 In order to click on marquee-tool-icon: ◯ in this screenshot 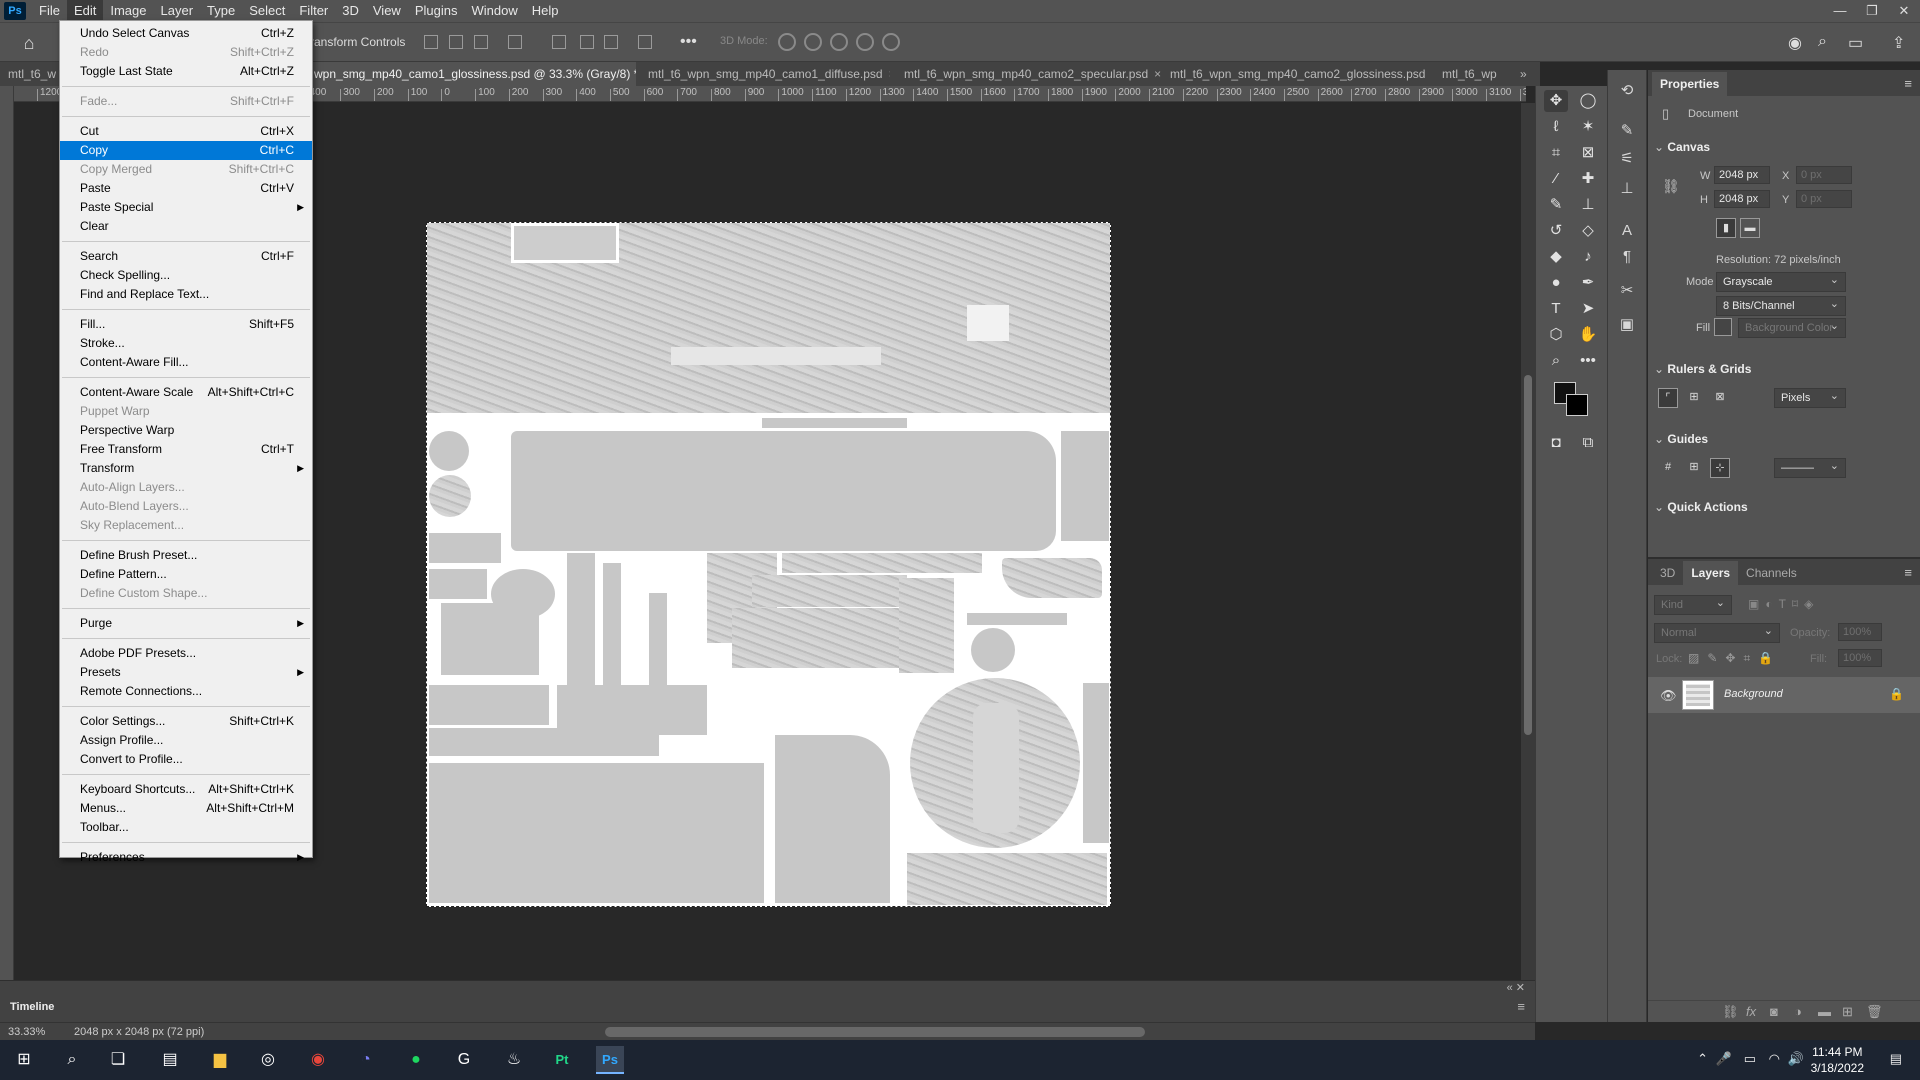, I will do `click(1588, 101)`.